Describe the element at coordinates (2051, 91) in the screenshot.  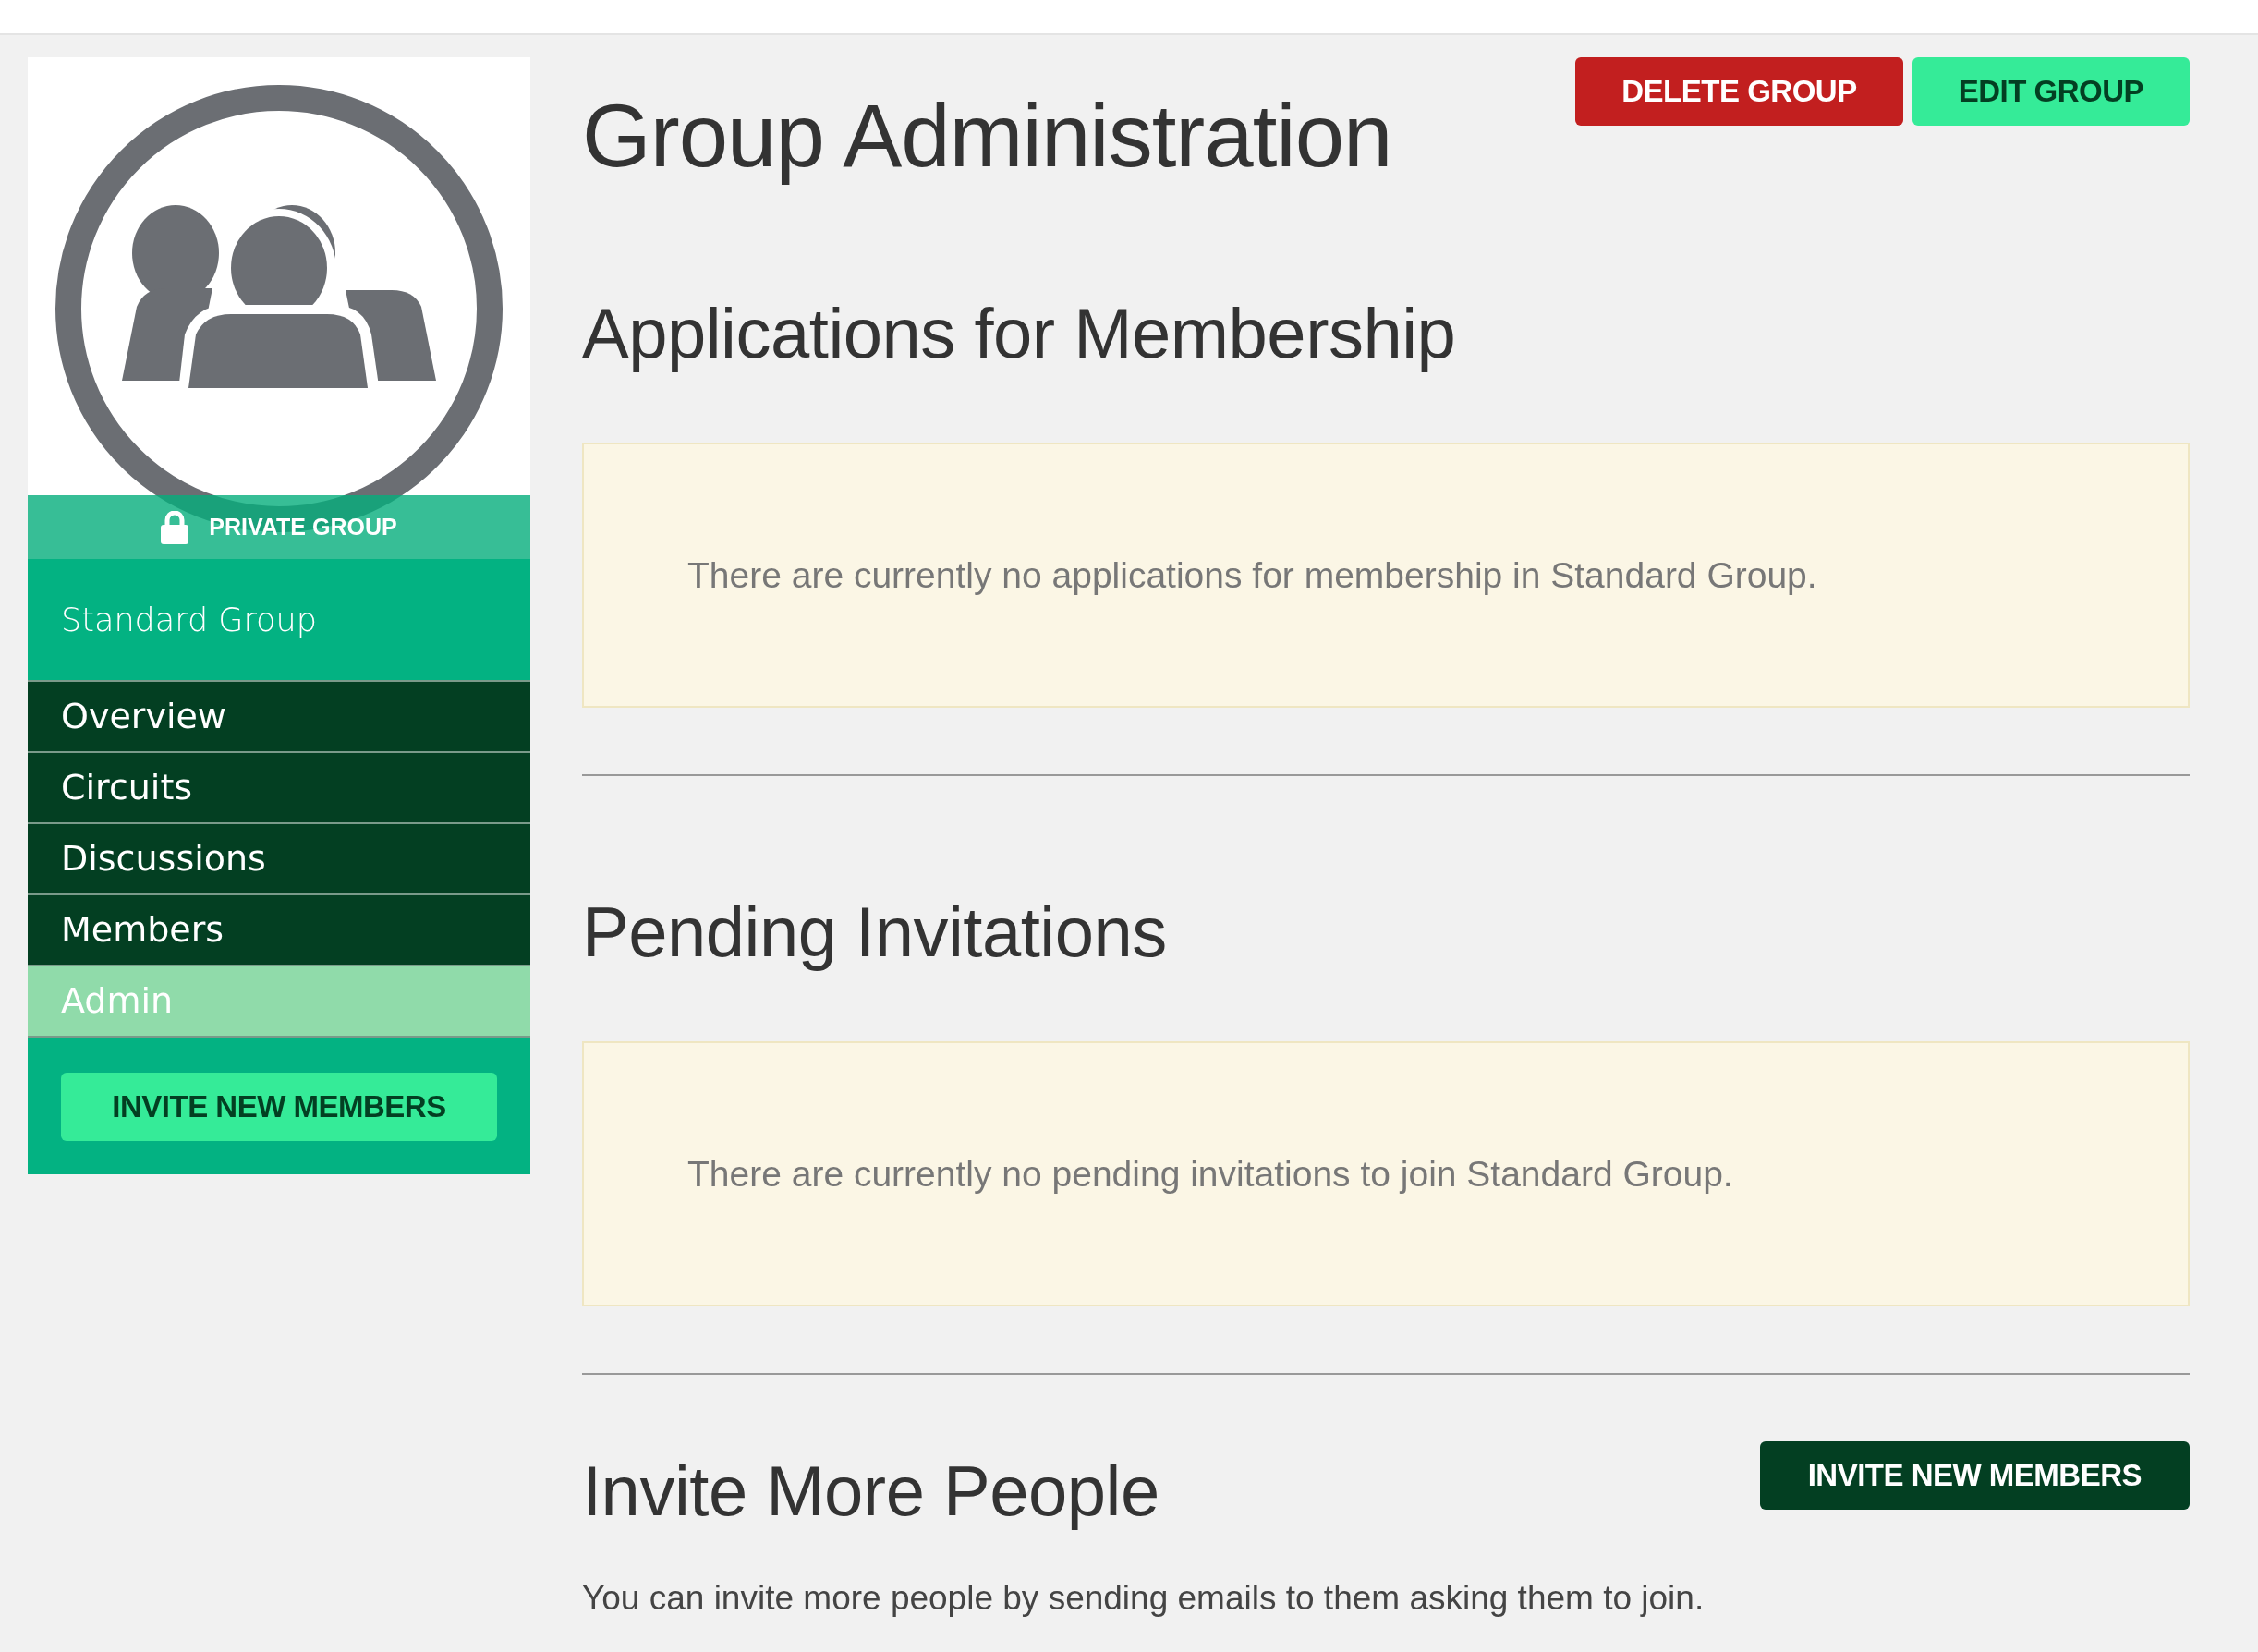
I see `edit-group-button: EDIT GROUP` at that location.